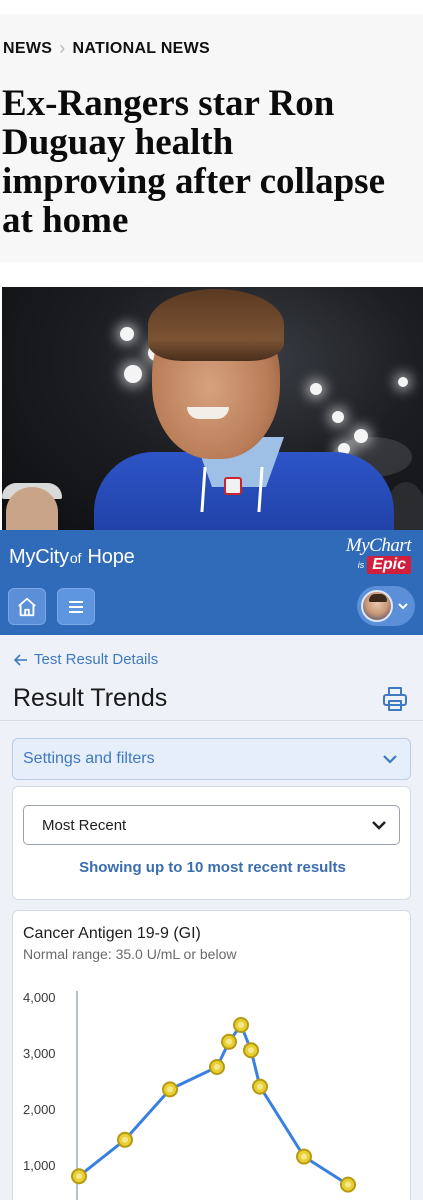  What do you see at coordinates (89, 758) in the screenshot?
I see `settings-label: Settings and filters` at bounding box center [89, 758].